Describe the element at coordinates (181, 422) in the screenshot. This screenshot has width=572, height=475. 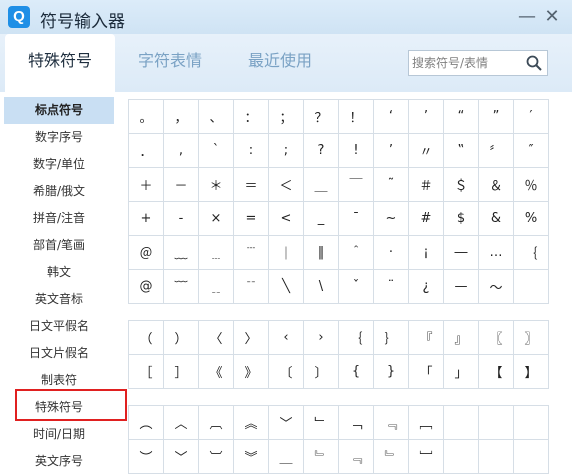
I see `symbol-cell: ︿` at that location.